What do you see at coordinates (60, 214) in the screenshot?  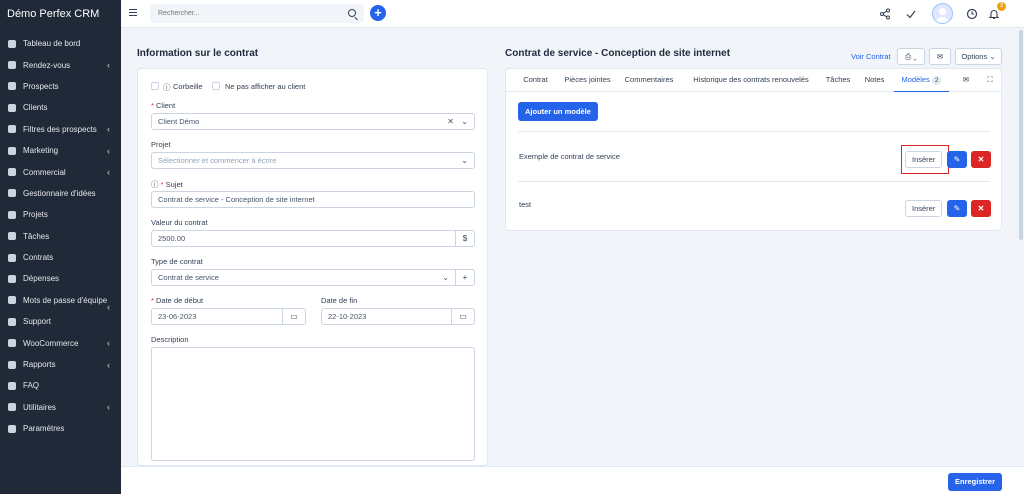 I see `sidebar-item-projects: Projets` at bounding box center [60, 214].